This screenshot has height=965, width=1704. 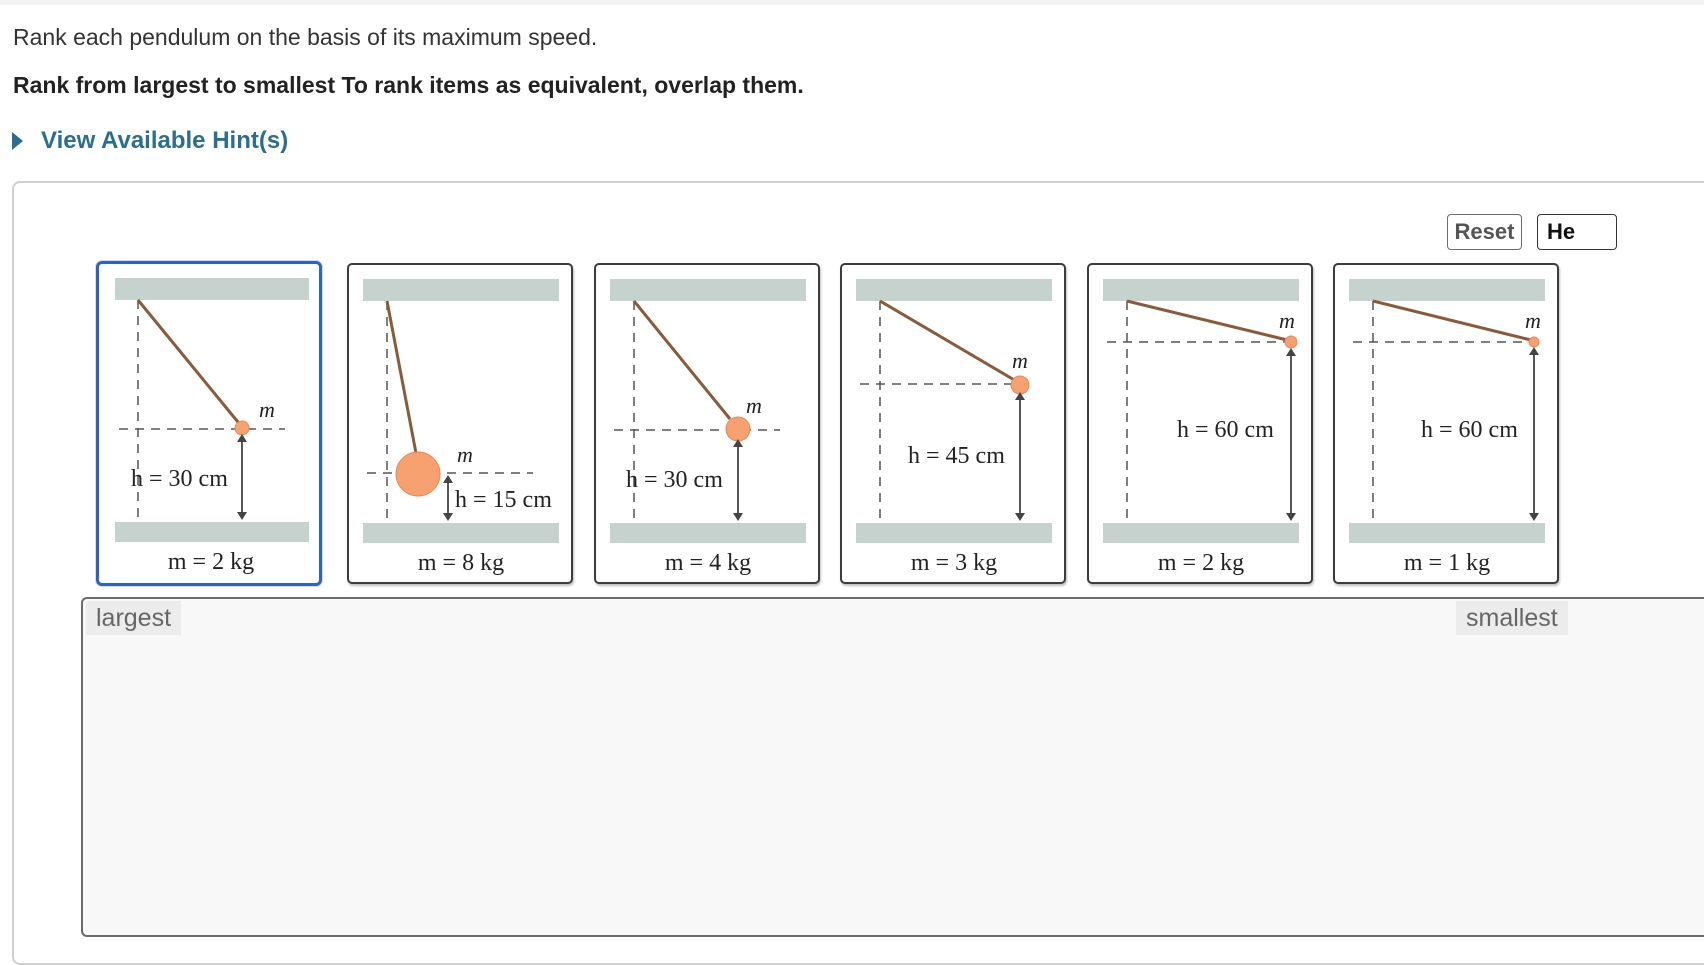 I want to click on reset-button: Reset, so click(x=1484, y=232).